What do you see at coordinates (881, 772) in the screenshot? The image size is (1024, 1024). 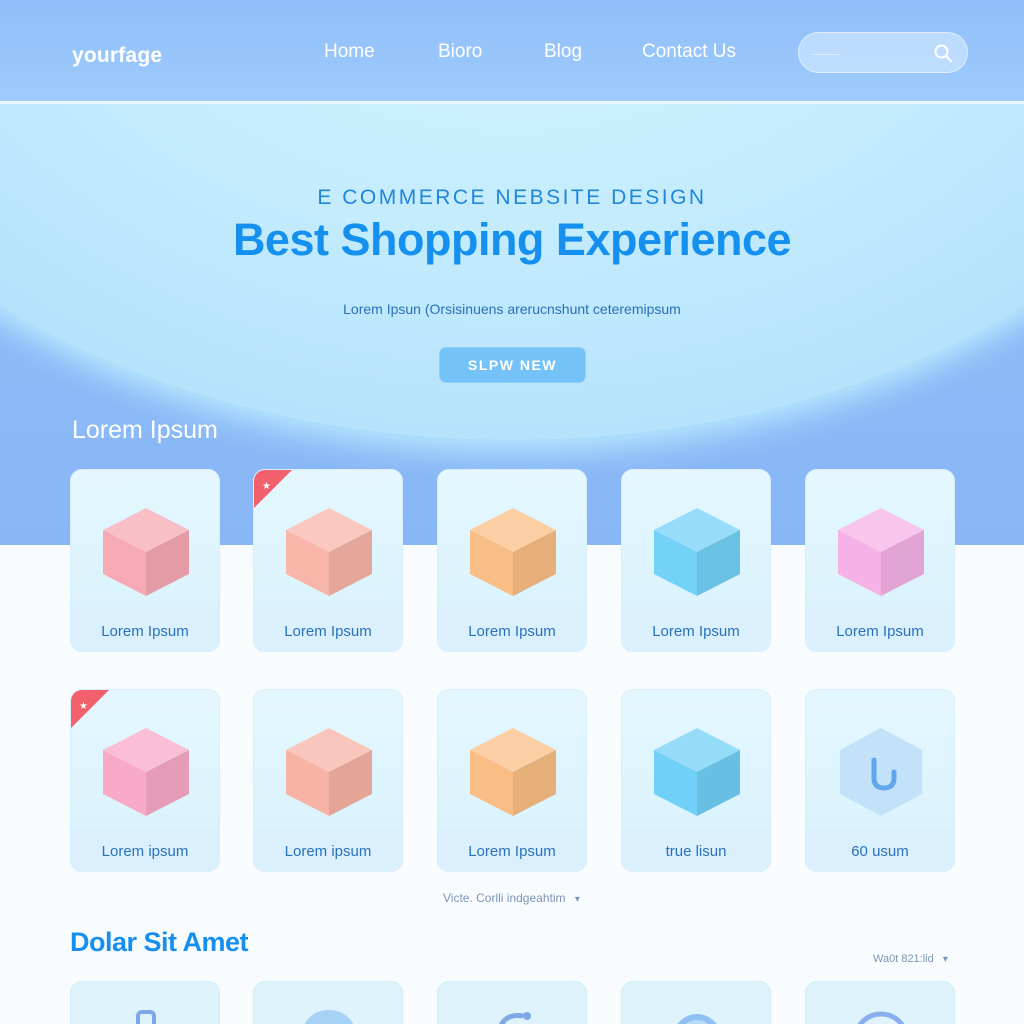 I see `hexagon-hook-icon` at bounding box center [881, 772].